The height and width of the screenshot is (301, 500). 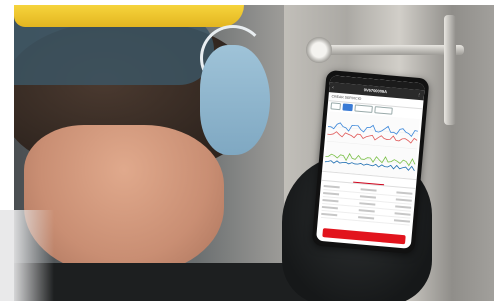 What do you see at coordinates (129, 16) in the screenshot?
I see `hard-hat` at bounding box center [129, 16].